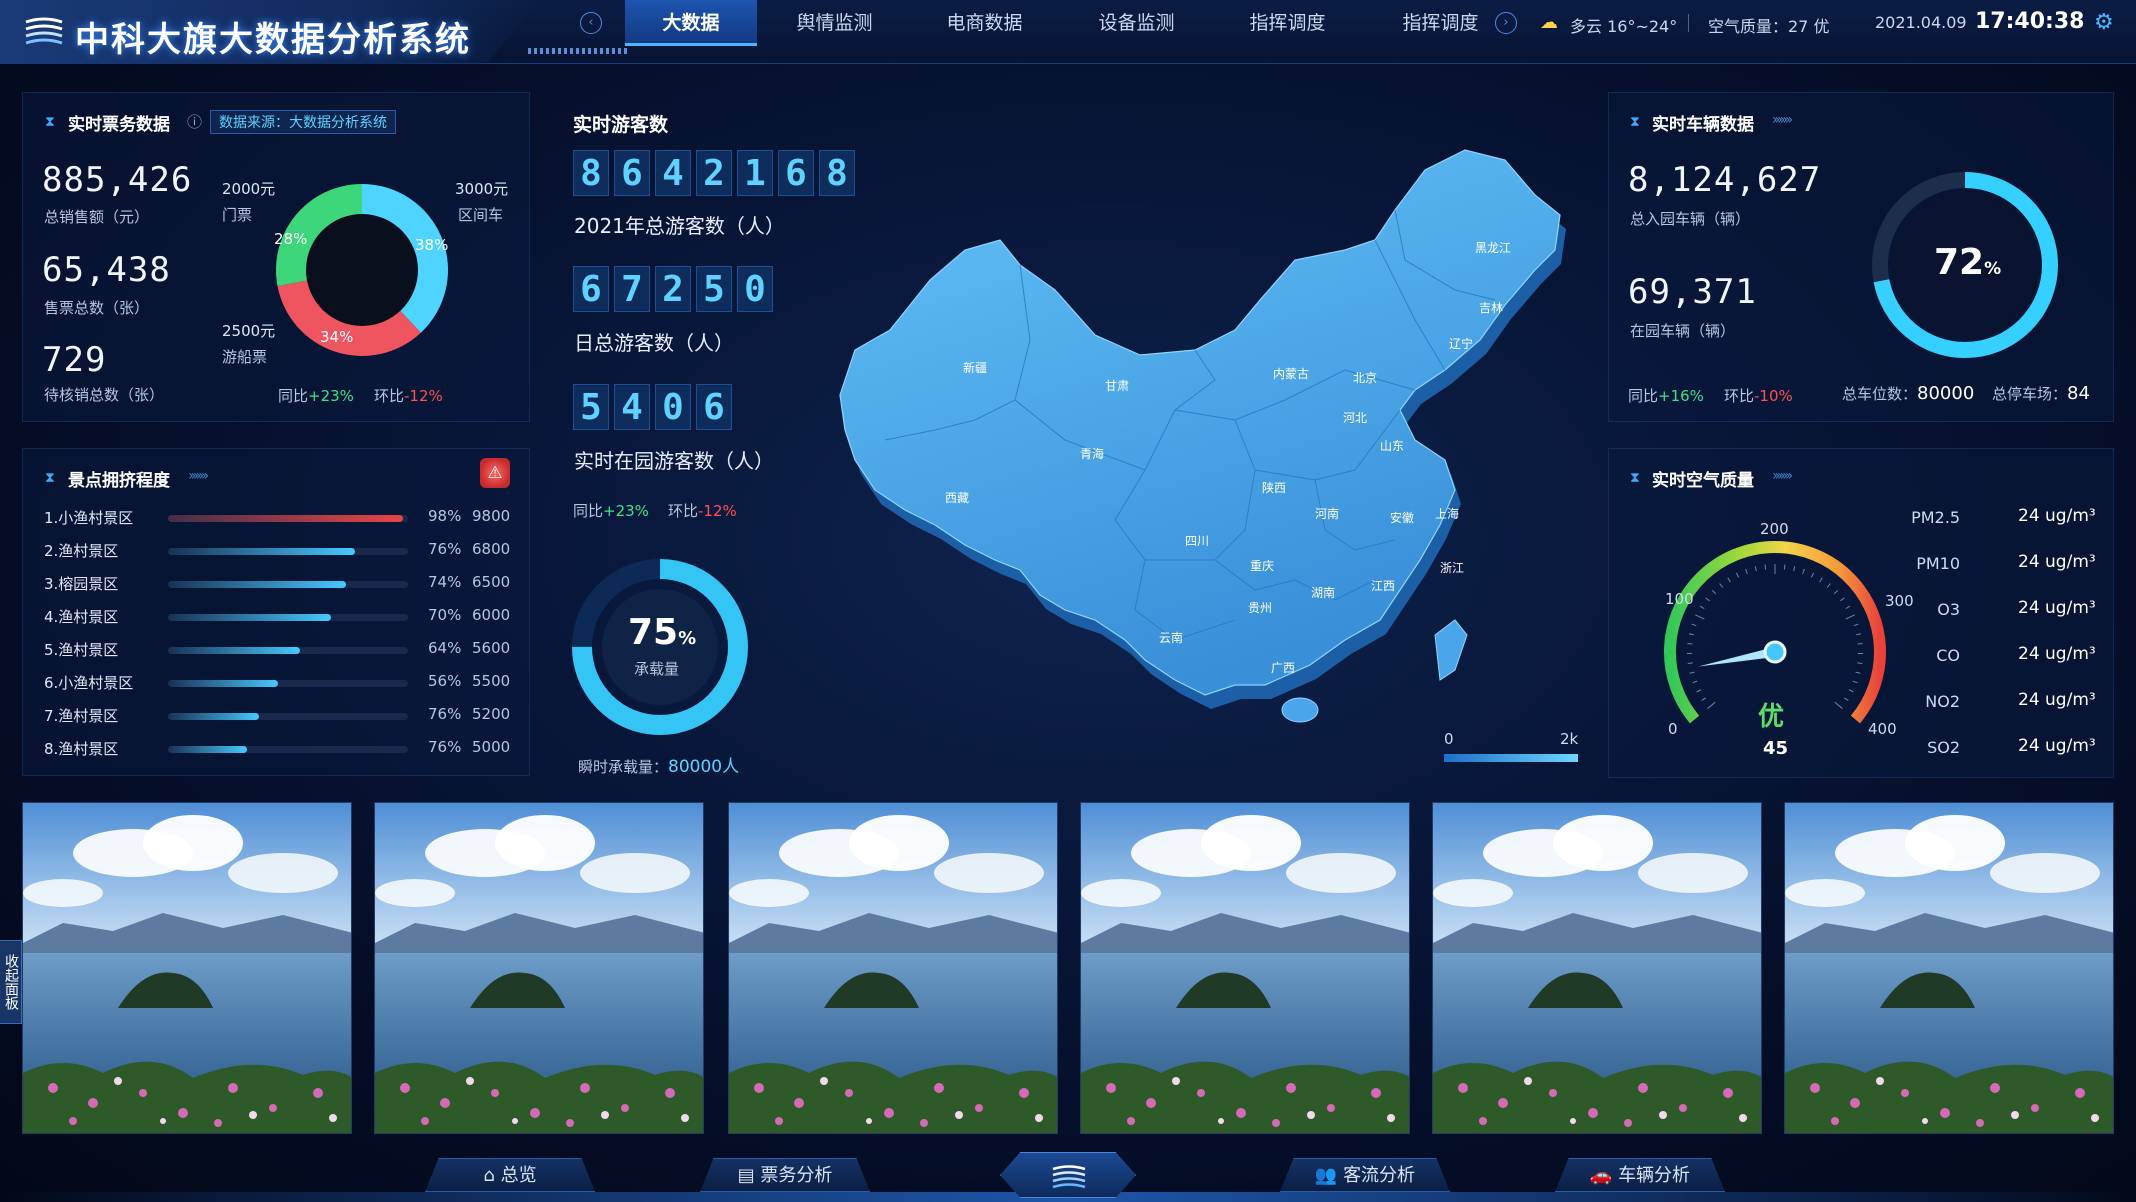 This screenshot has width=2136, height=1202. Describe the element at coordinates (1092, 453) in the screenshot. I see `province-label: 青海` at that location.